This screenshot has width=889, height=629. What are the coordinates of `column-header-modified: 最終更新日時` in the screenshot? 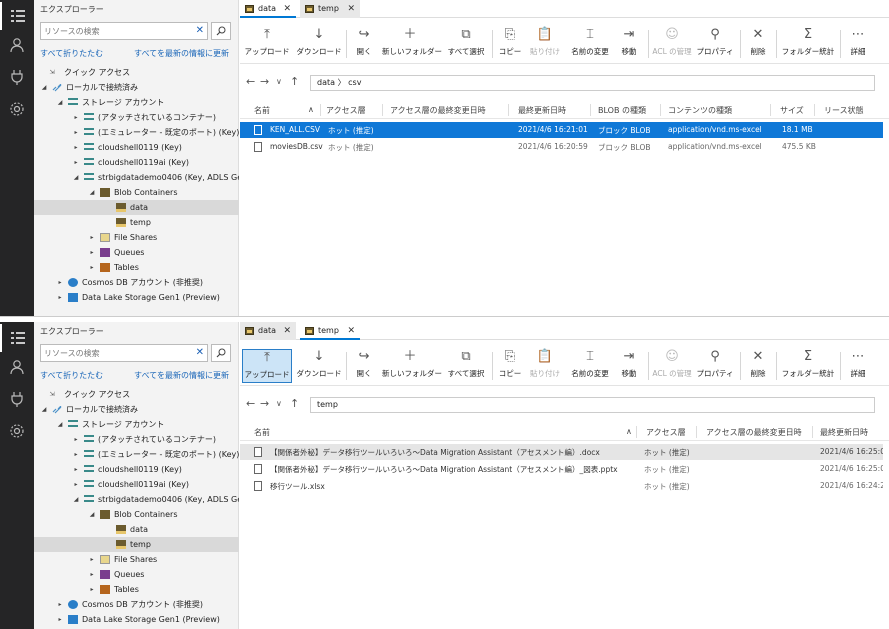 It's located at (844, 432).